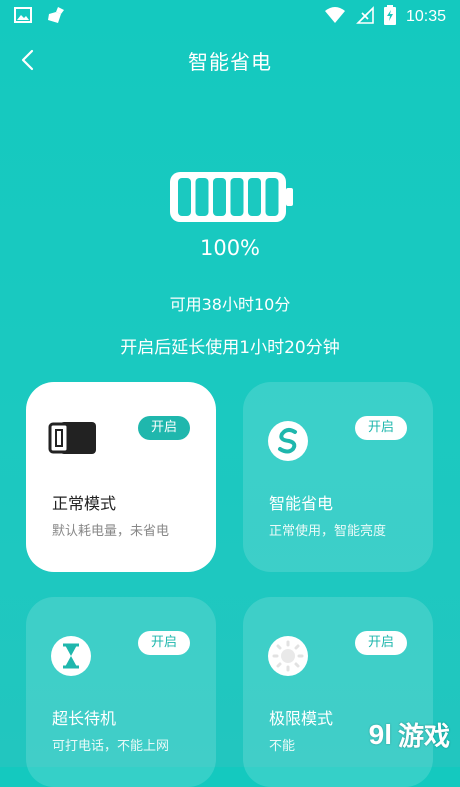  Describe the element at coordinates (301, 503) in the screenshot. I see `mode-name: 智能省电` at that location.